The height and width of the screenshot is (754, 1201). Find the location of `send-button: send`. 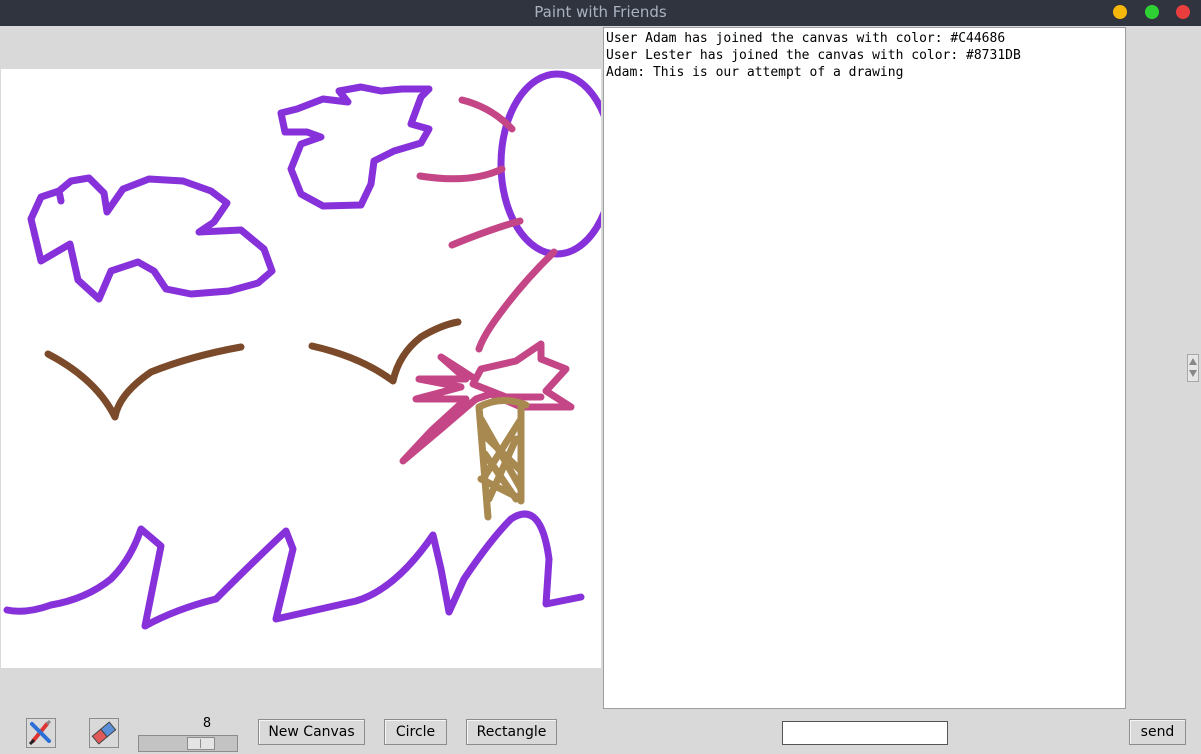

send-button: send is located at coordinates (1157, 732).